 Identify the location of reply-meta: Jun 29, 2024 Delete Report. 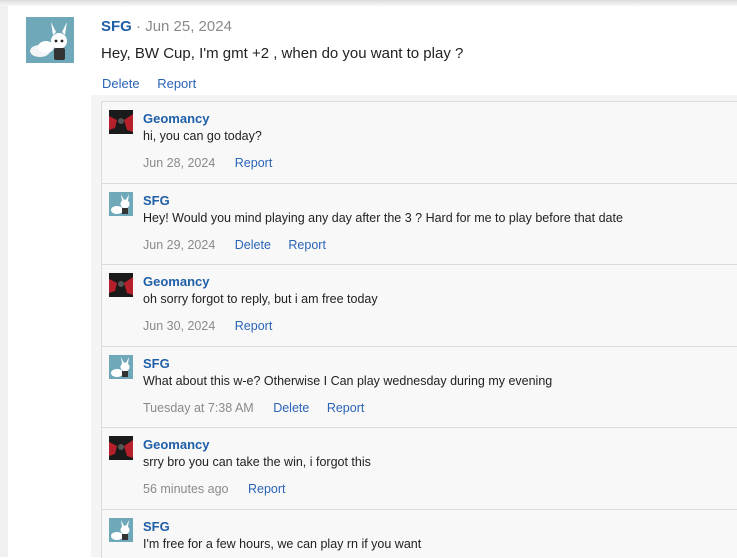
(241, 245).